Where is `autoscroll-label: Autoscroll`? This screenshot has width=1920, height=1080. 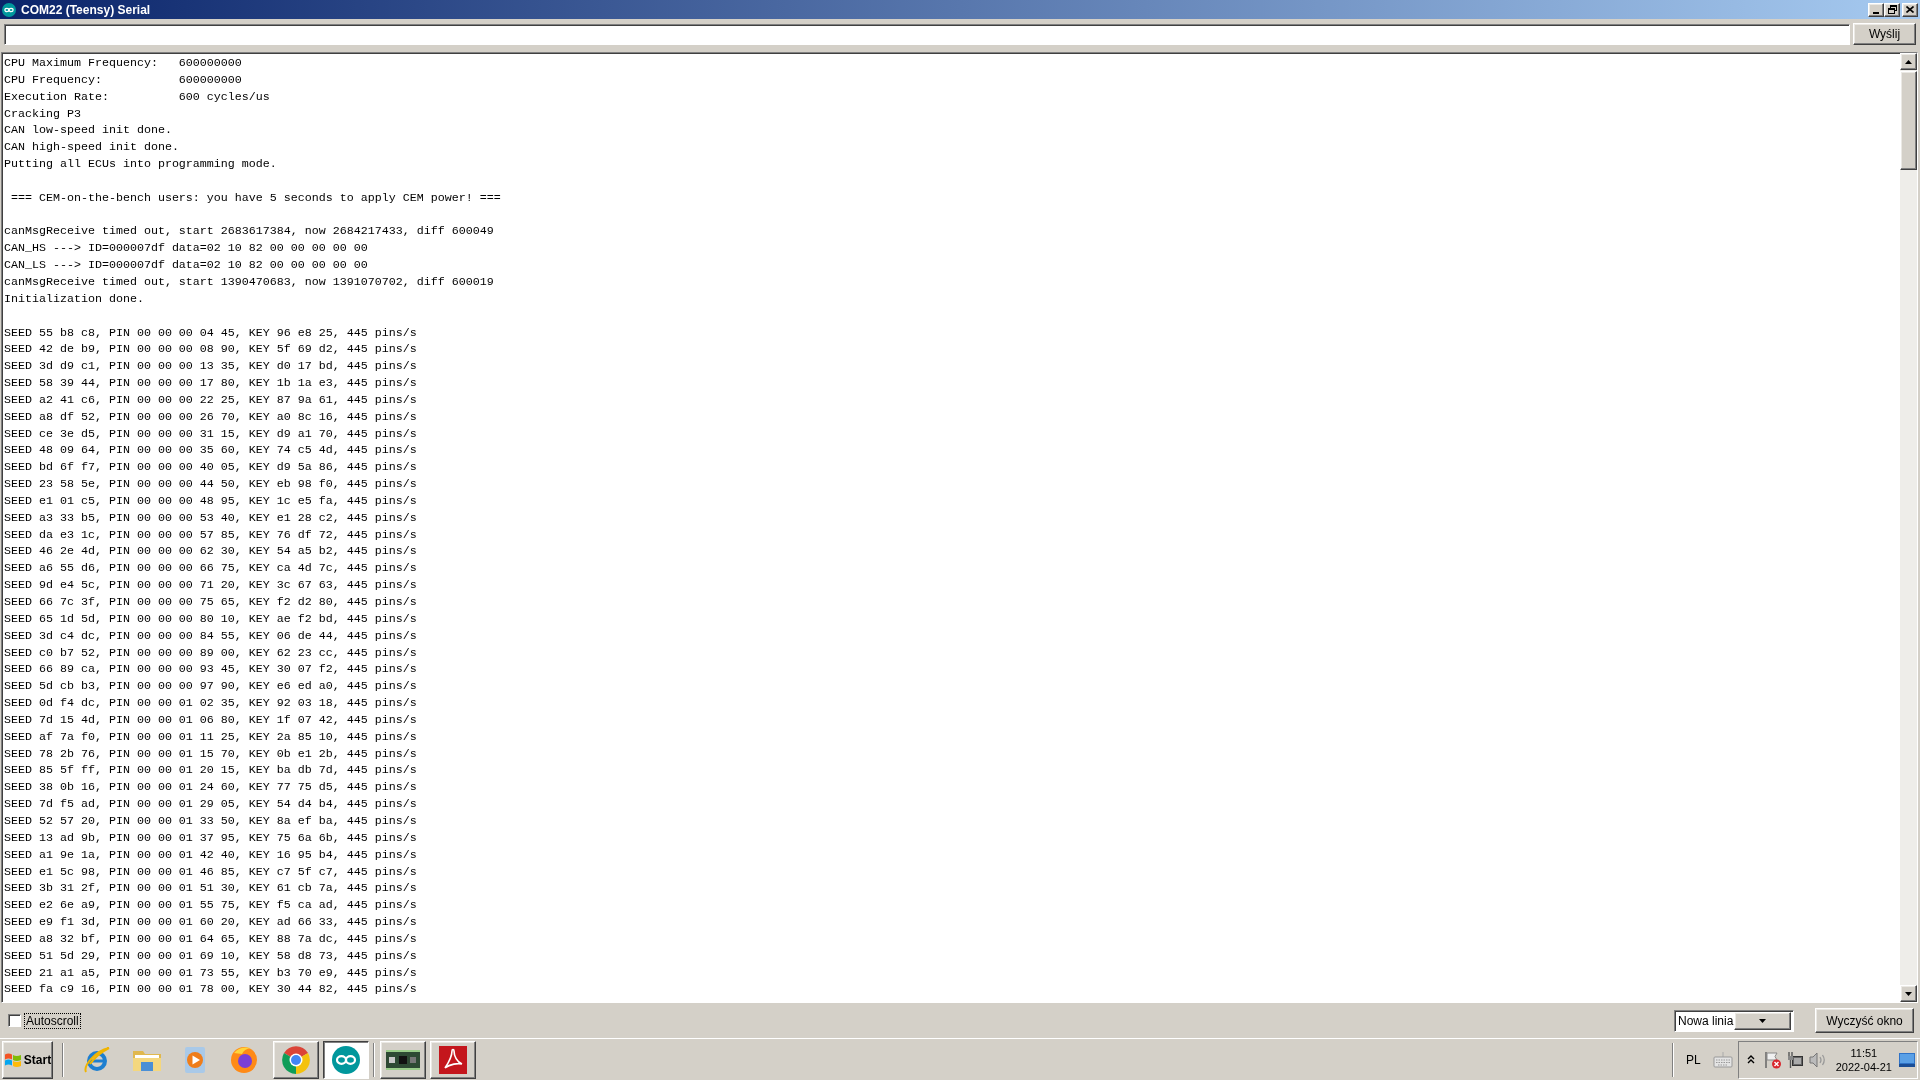
autoscroll-label: Autoscroll is located at coordinates (52, 1020).